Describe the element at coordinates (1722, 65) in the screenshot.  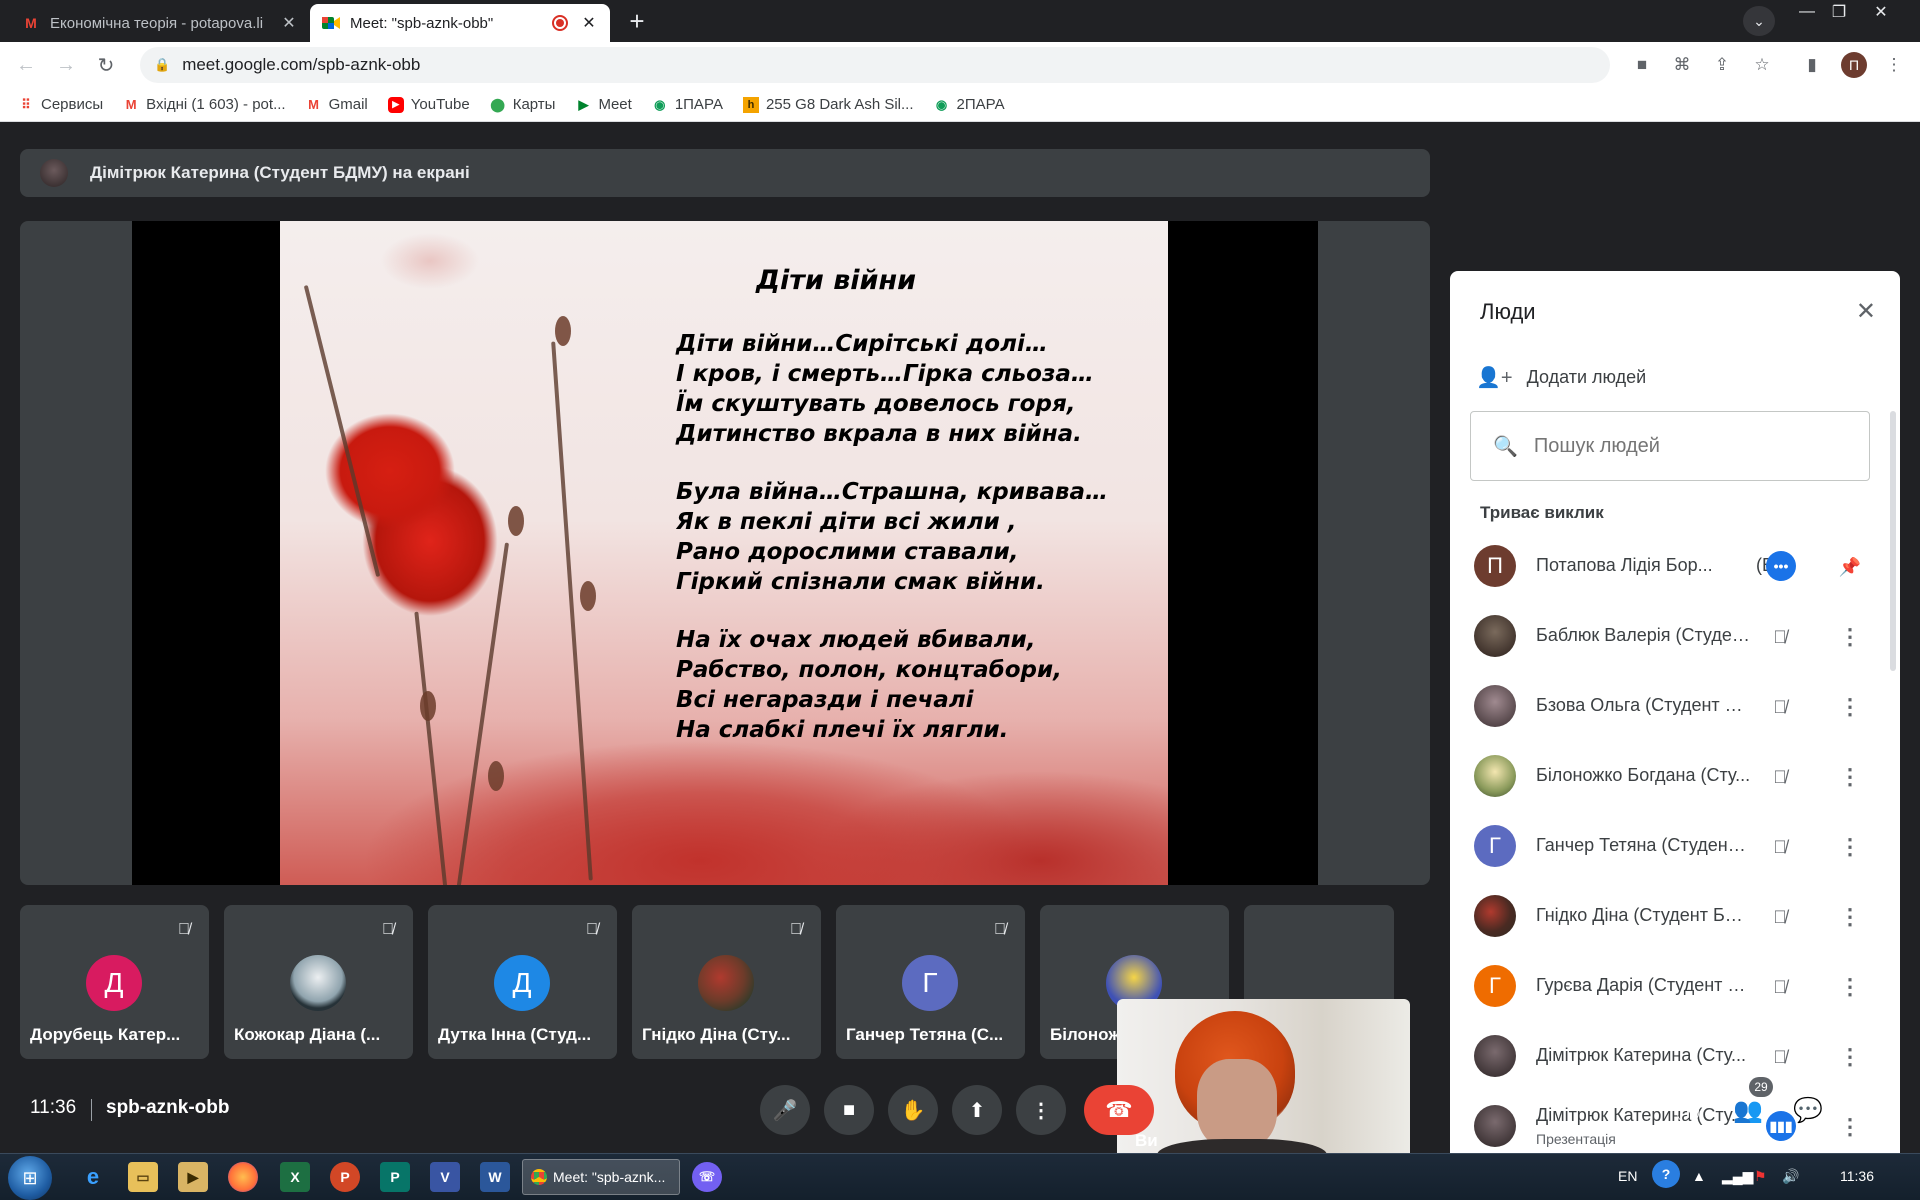
I see `share-icon: ⇪` at that location.